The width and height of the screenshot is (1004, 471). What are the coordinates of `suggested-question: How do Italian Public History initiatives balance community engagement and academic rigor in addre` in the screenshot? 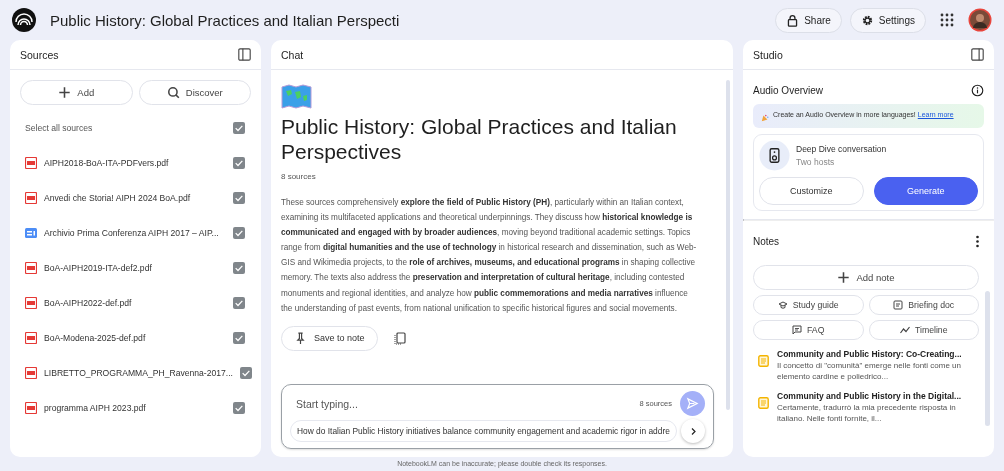 It's located at (483, 431).